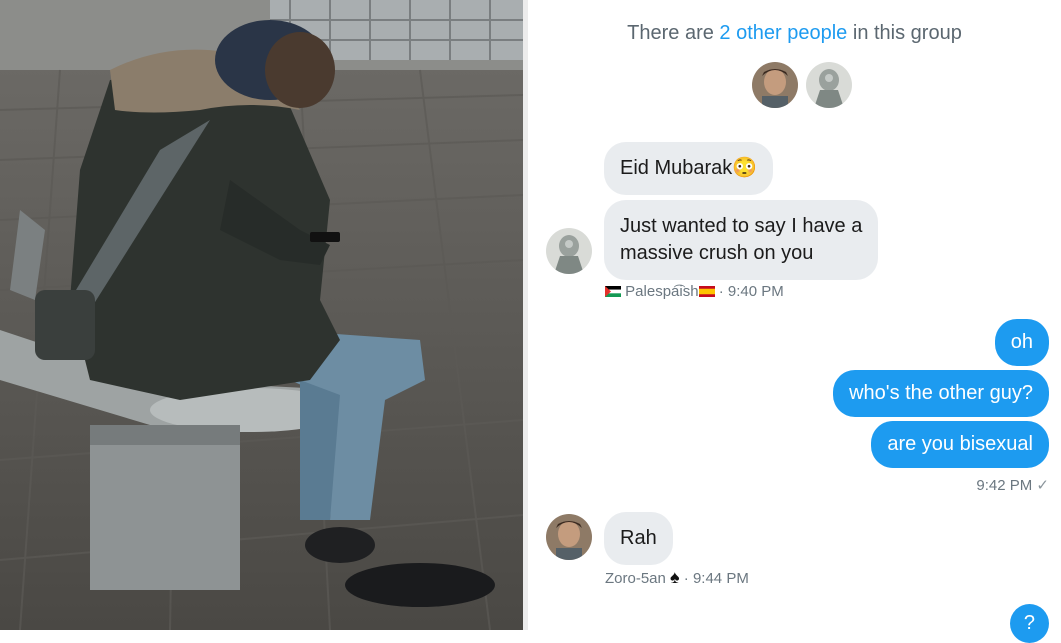 This screenshot has height=643, width=1061. Describe the element at coordinates (1042, 485) in the screenshot. I see `read-check-icon: ✓` at that location.